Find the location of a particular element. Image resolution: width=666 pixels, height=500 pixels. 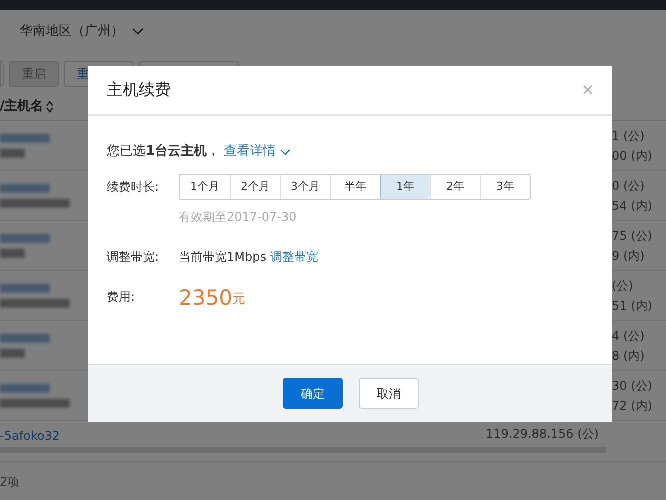

private-ip: 54 (内) is located at coordinates (633, 206).